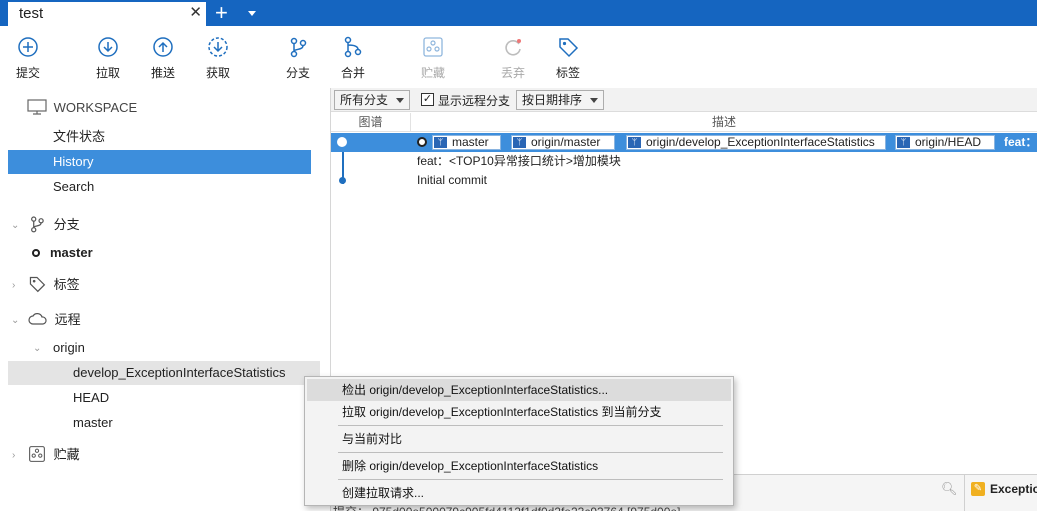 The width and height of the screenshot is (1037, 511). What do you see at coordinates (163, 47) in the screenshot?
I see `arrow-up-circle-icon` at bounding box center [163, 47].